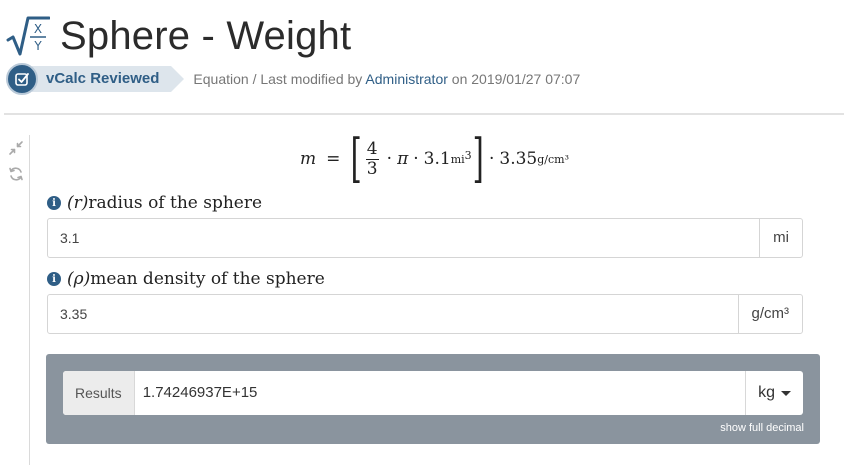 The width and height of the screenshot is (844, 467). What do you see at coordinates (440, 393) in the screenshot?
I see `results-value: 1.74246937E+15` at bounding box center [440, 393].